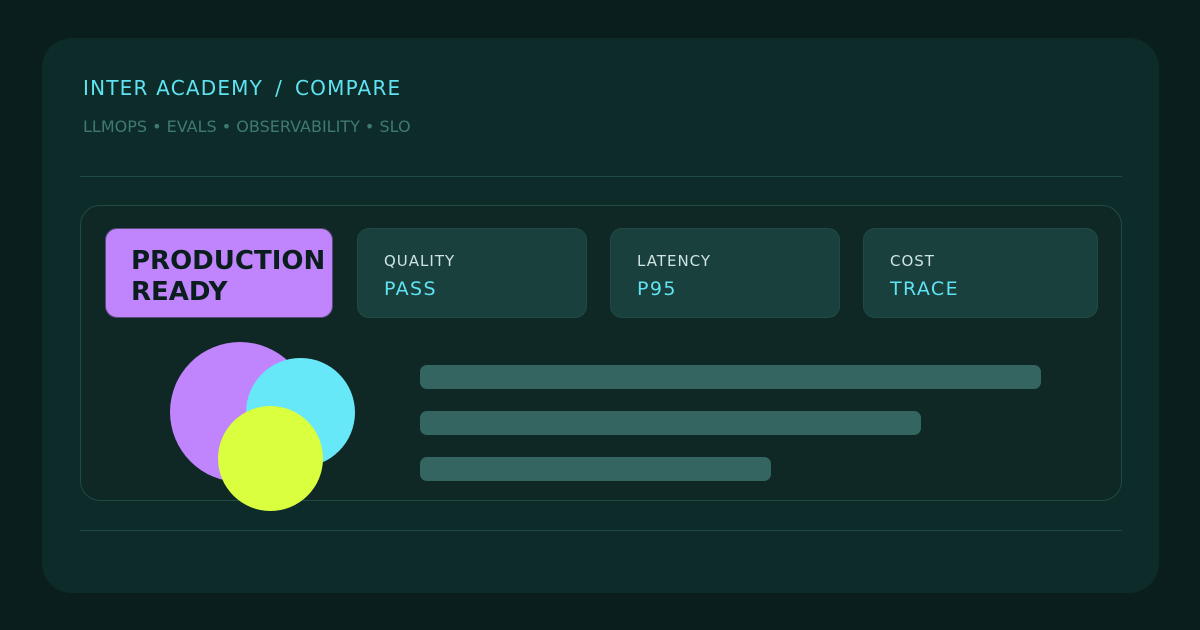  What do you see at coordinates (348, 88) in the screenshot?
I see `breadcrumb-item-compare: COMPARE` at bounding box center [348, 88].